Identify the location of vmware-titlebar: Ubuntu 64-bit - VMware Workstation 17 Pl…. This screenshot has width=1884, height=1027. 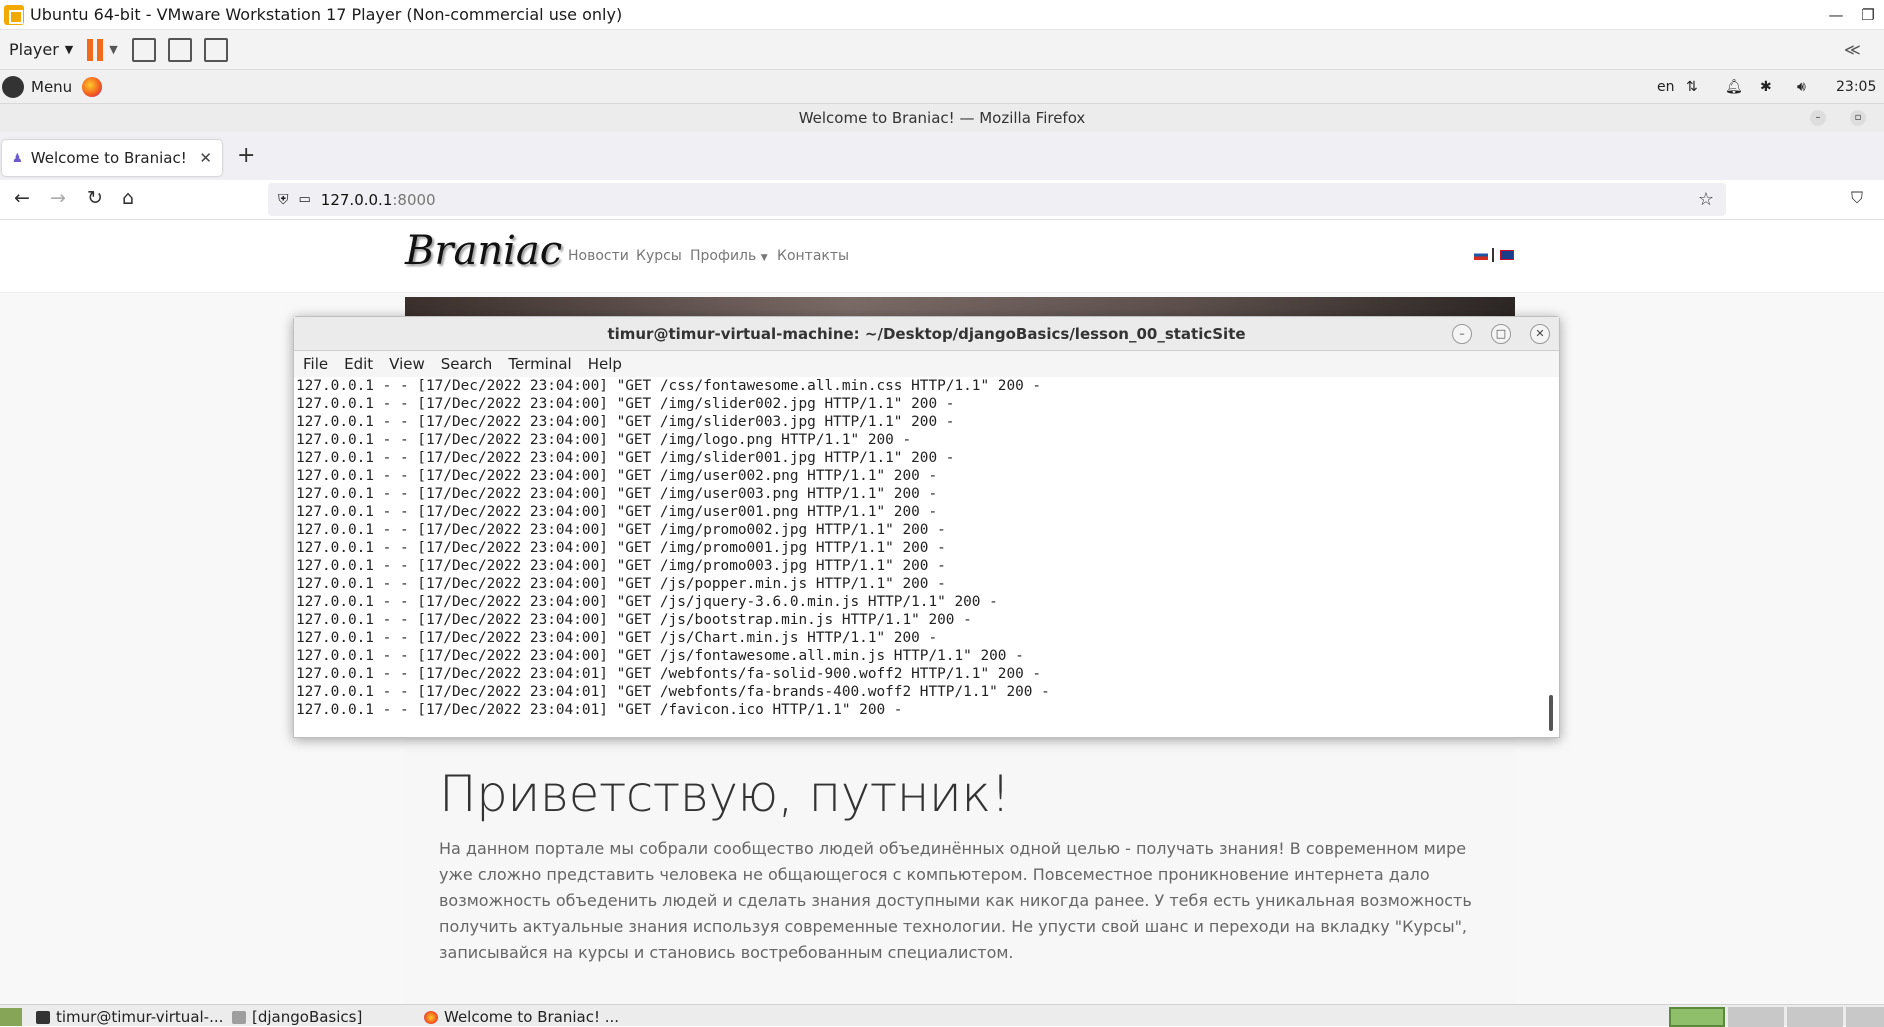
(942, 15).